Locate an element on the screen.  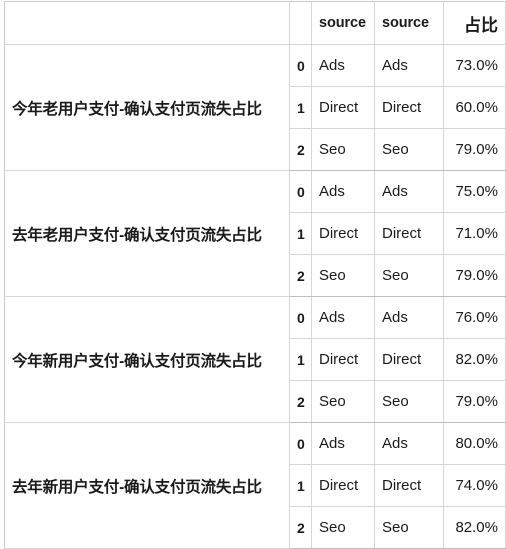
table-header: source source 占比 is located at coordinates (255, 23).